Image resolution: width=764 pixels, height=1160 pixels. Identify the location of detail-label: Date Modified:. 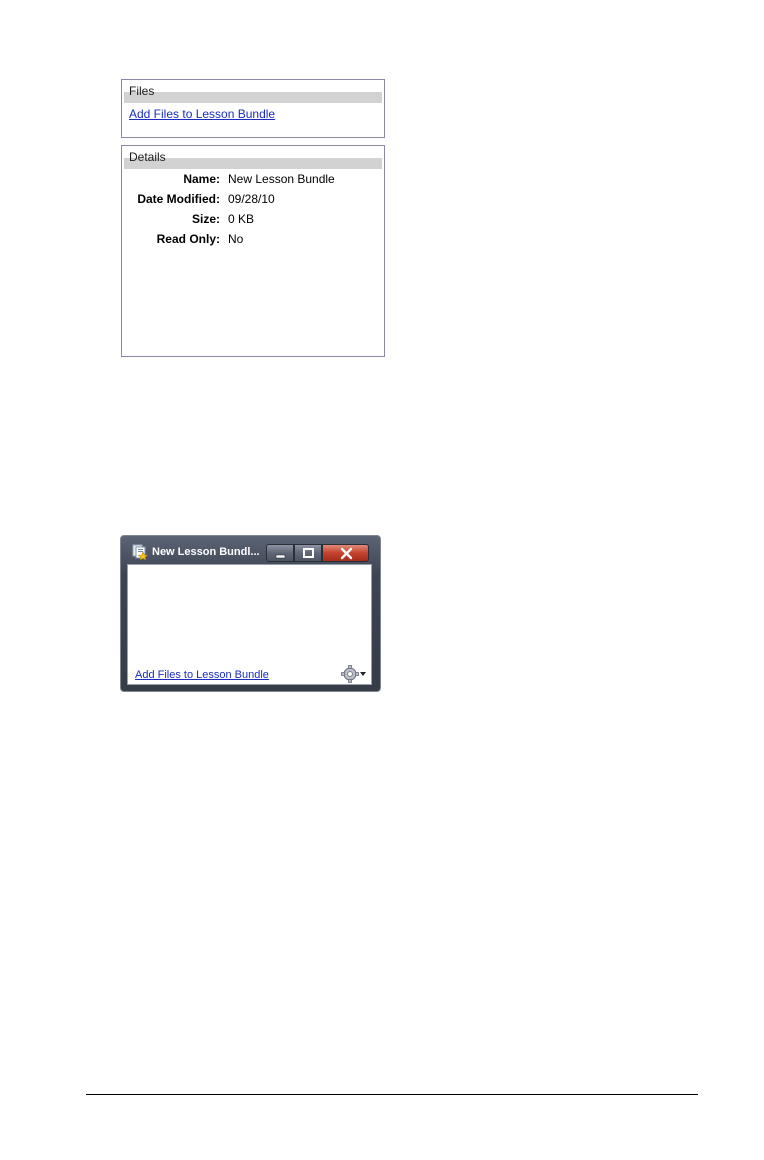
(178, 199).